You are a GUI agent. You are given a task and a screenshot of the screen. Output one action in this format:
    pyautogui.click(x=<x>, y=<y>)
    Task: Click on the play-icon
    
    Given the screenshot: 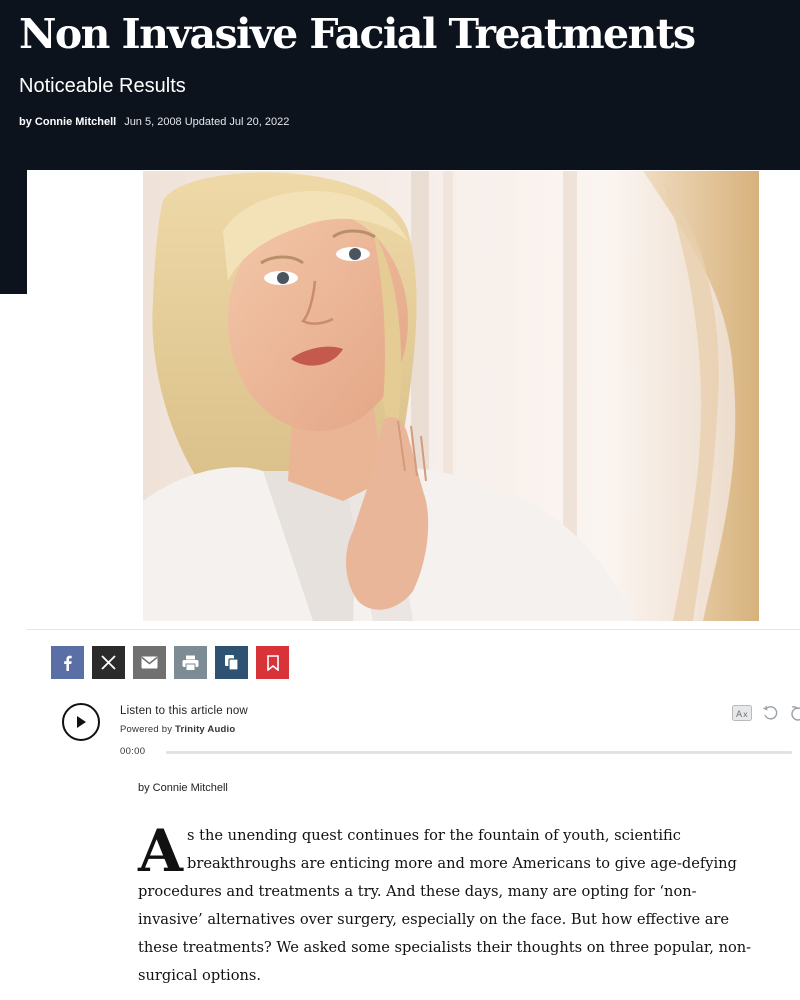 What is the action you would take?
    pyautogui.click(x=81, y=722)
    